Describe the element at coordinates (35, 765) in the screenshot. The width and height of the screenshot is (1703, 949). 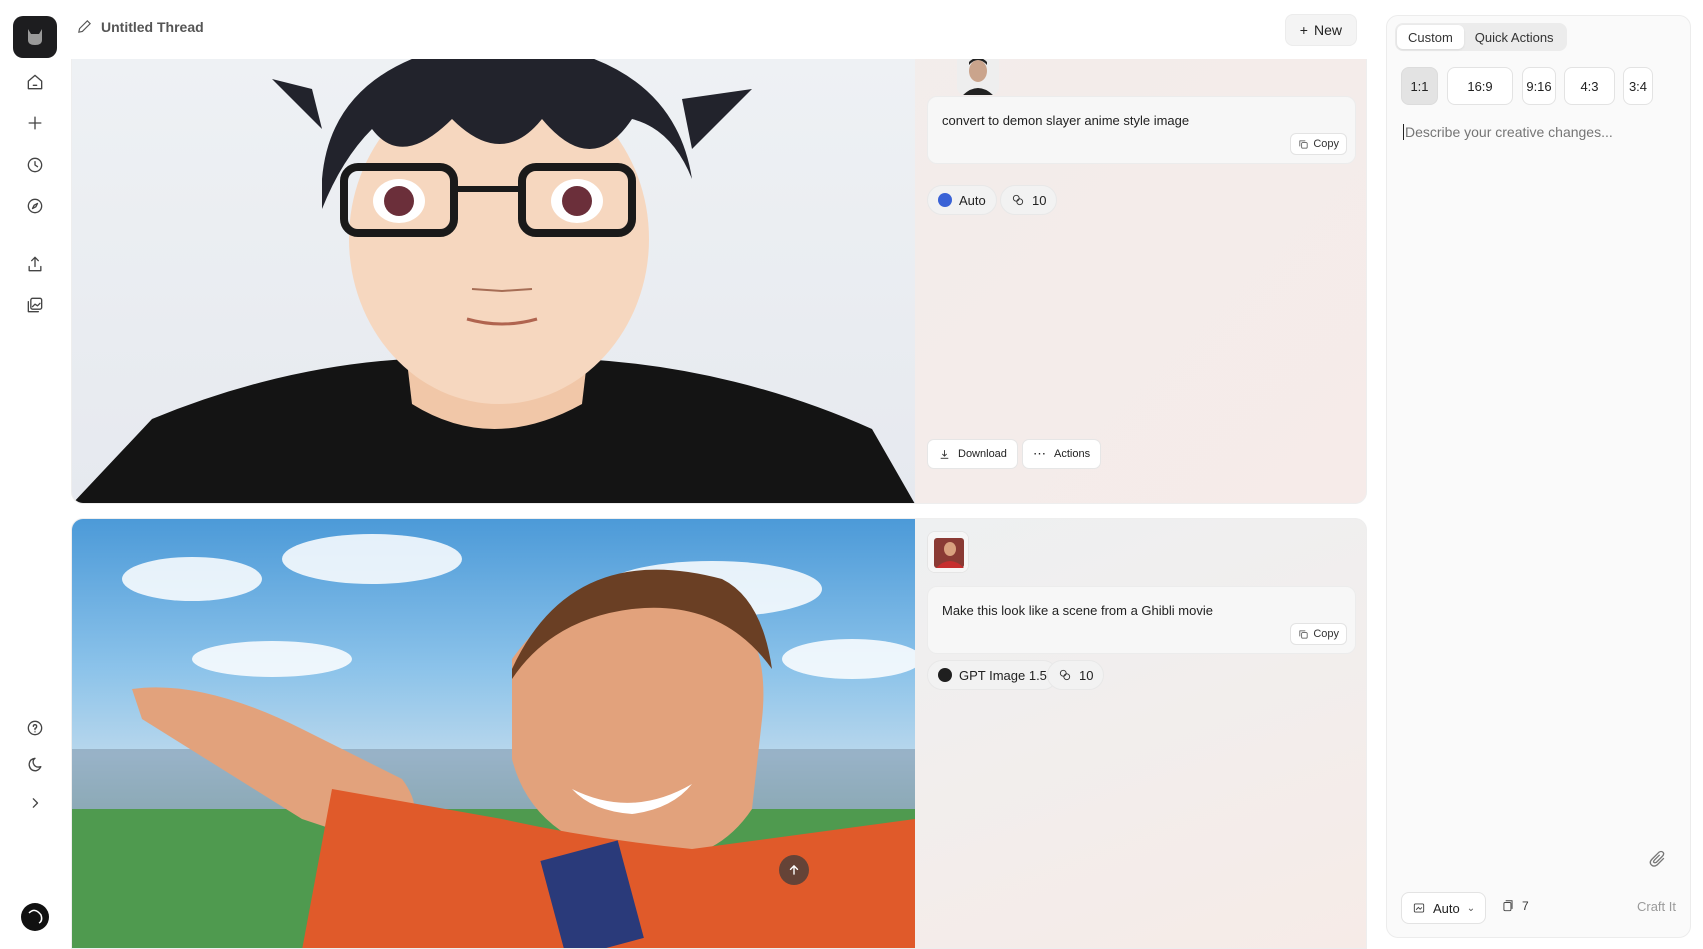
I see `moon-icon` at that location.